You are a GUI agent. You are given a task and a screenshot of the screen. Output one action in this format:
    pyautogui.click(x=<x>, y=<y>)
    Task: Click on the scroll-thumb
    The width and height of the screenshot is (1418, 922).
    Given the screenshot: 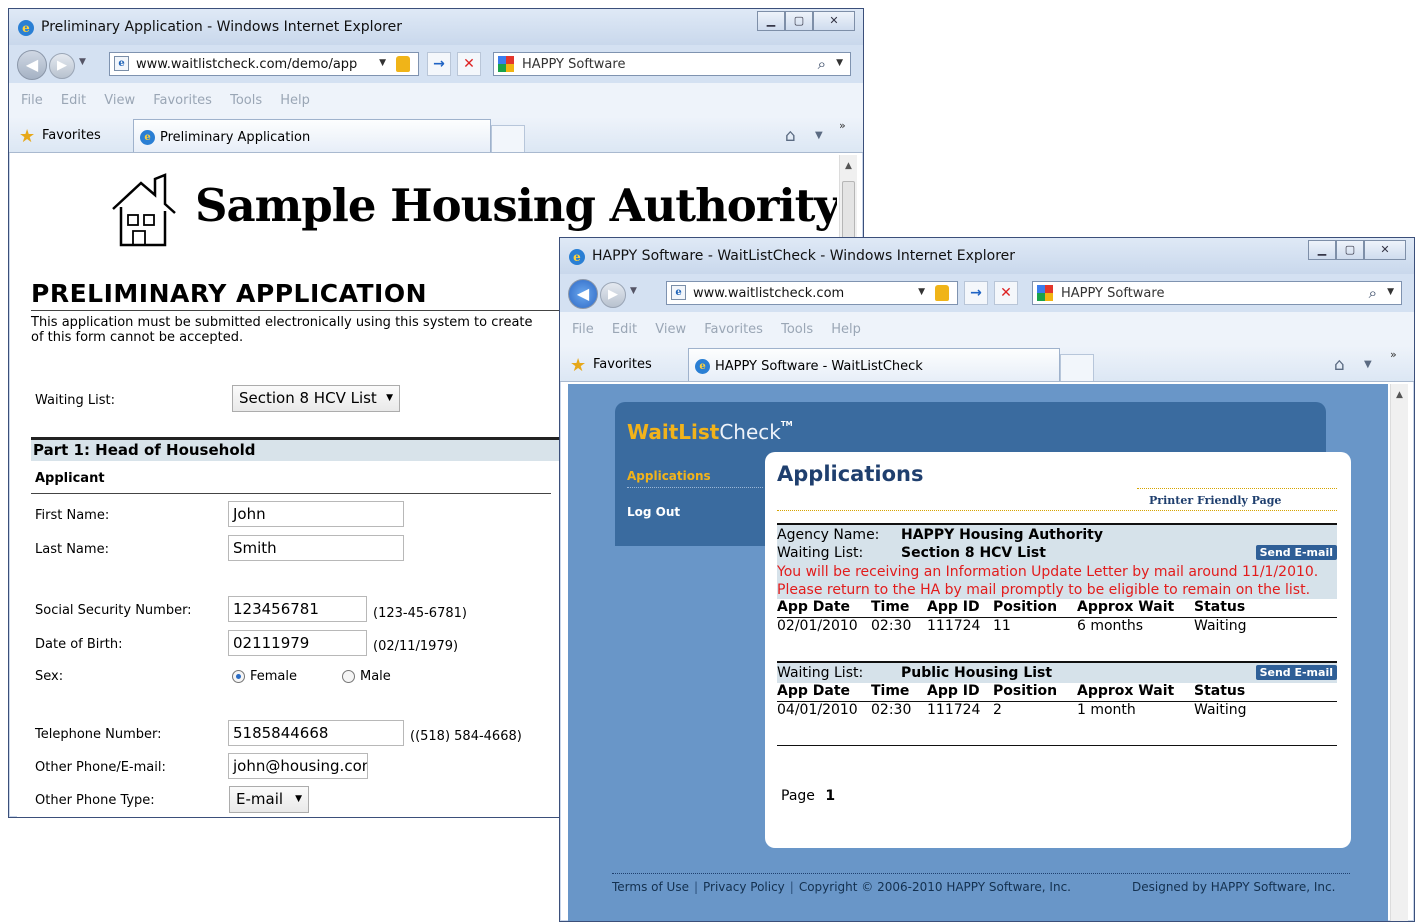 What is the action you would take?
    pyautogui.click(x=848, y=211)
    